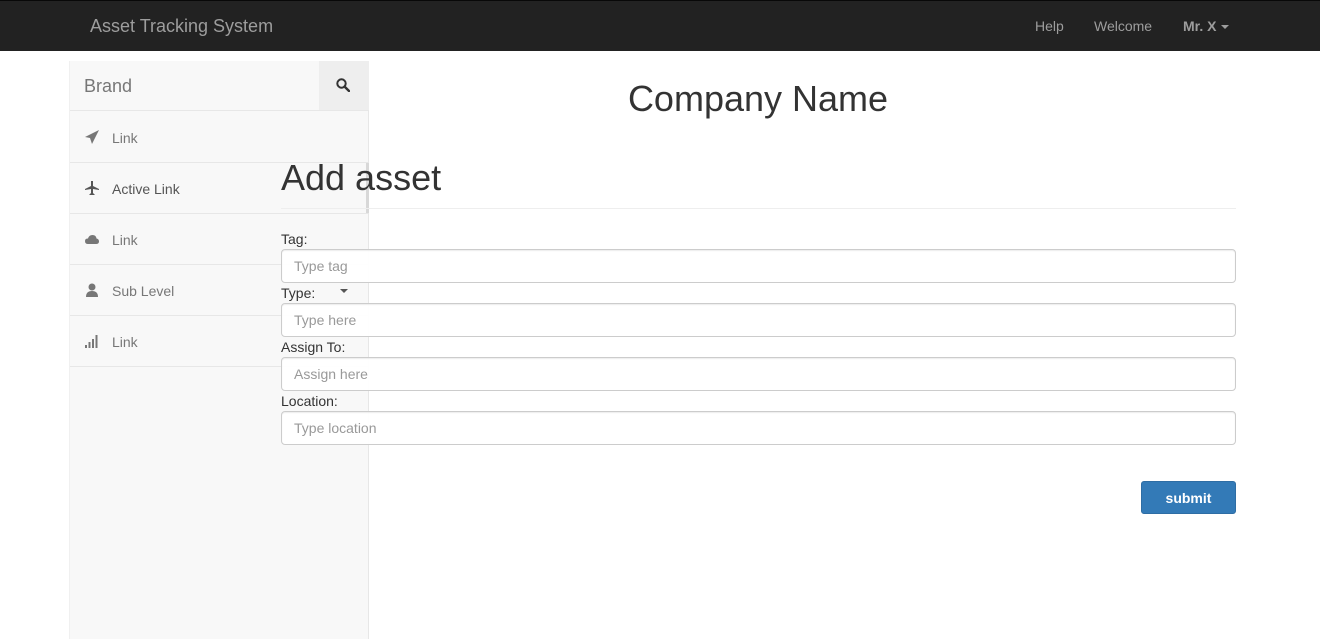 The height and width of the screenshot is (639, 1320). I want to click on tag-input, so click(758, 266).